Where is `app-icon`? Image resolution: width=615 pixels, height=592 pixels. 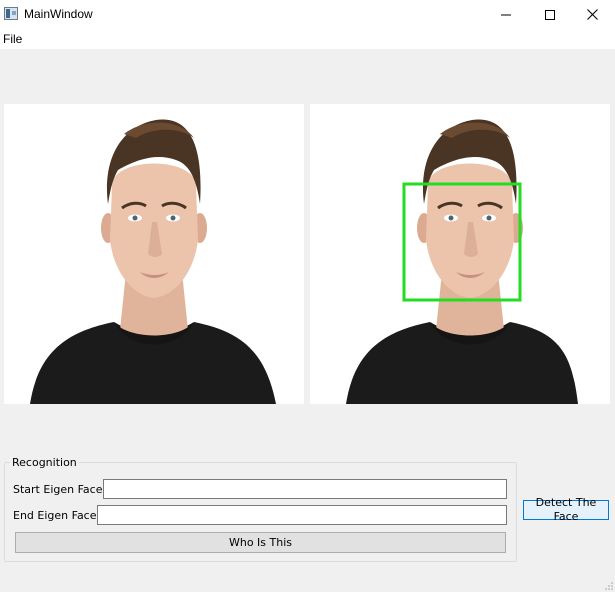
app-icon is located at coordinates (11, 13).